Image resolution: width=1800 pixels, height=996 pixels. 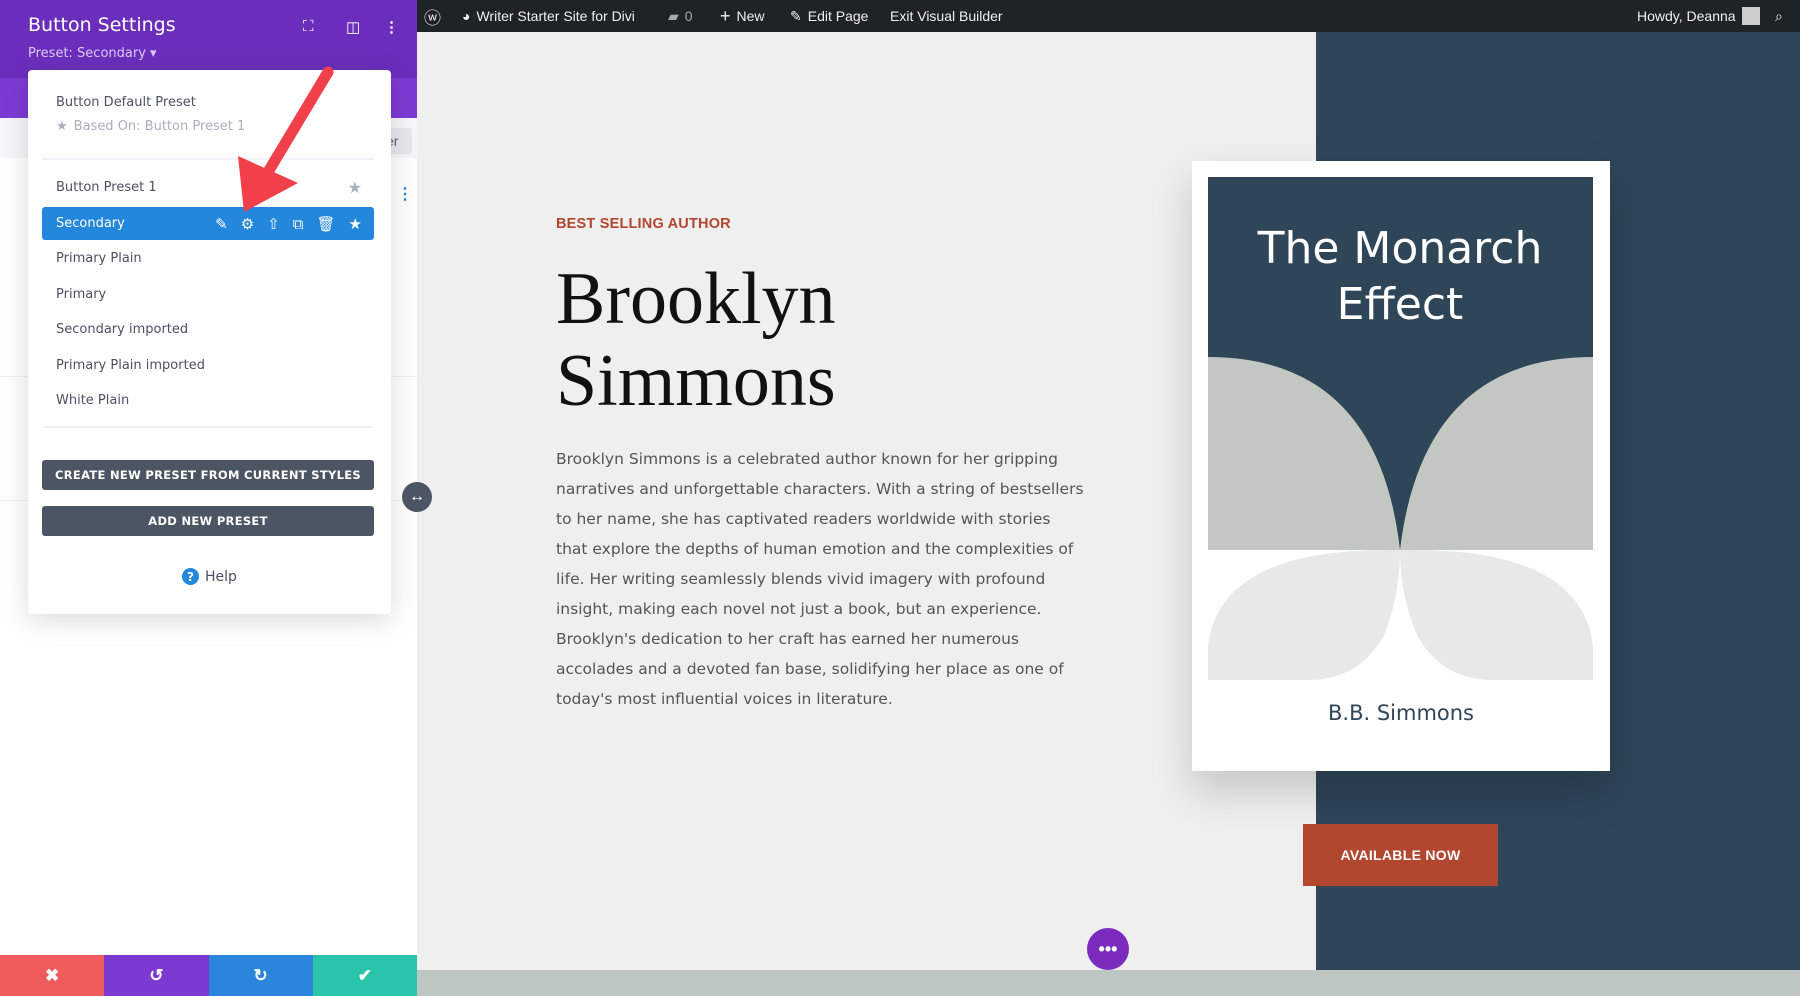 What do you see at coordinates (208, 365) in the screenshot?
I see `preset-item: Primary Plain imported` at bounding box center [208, 365].